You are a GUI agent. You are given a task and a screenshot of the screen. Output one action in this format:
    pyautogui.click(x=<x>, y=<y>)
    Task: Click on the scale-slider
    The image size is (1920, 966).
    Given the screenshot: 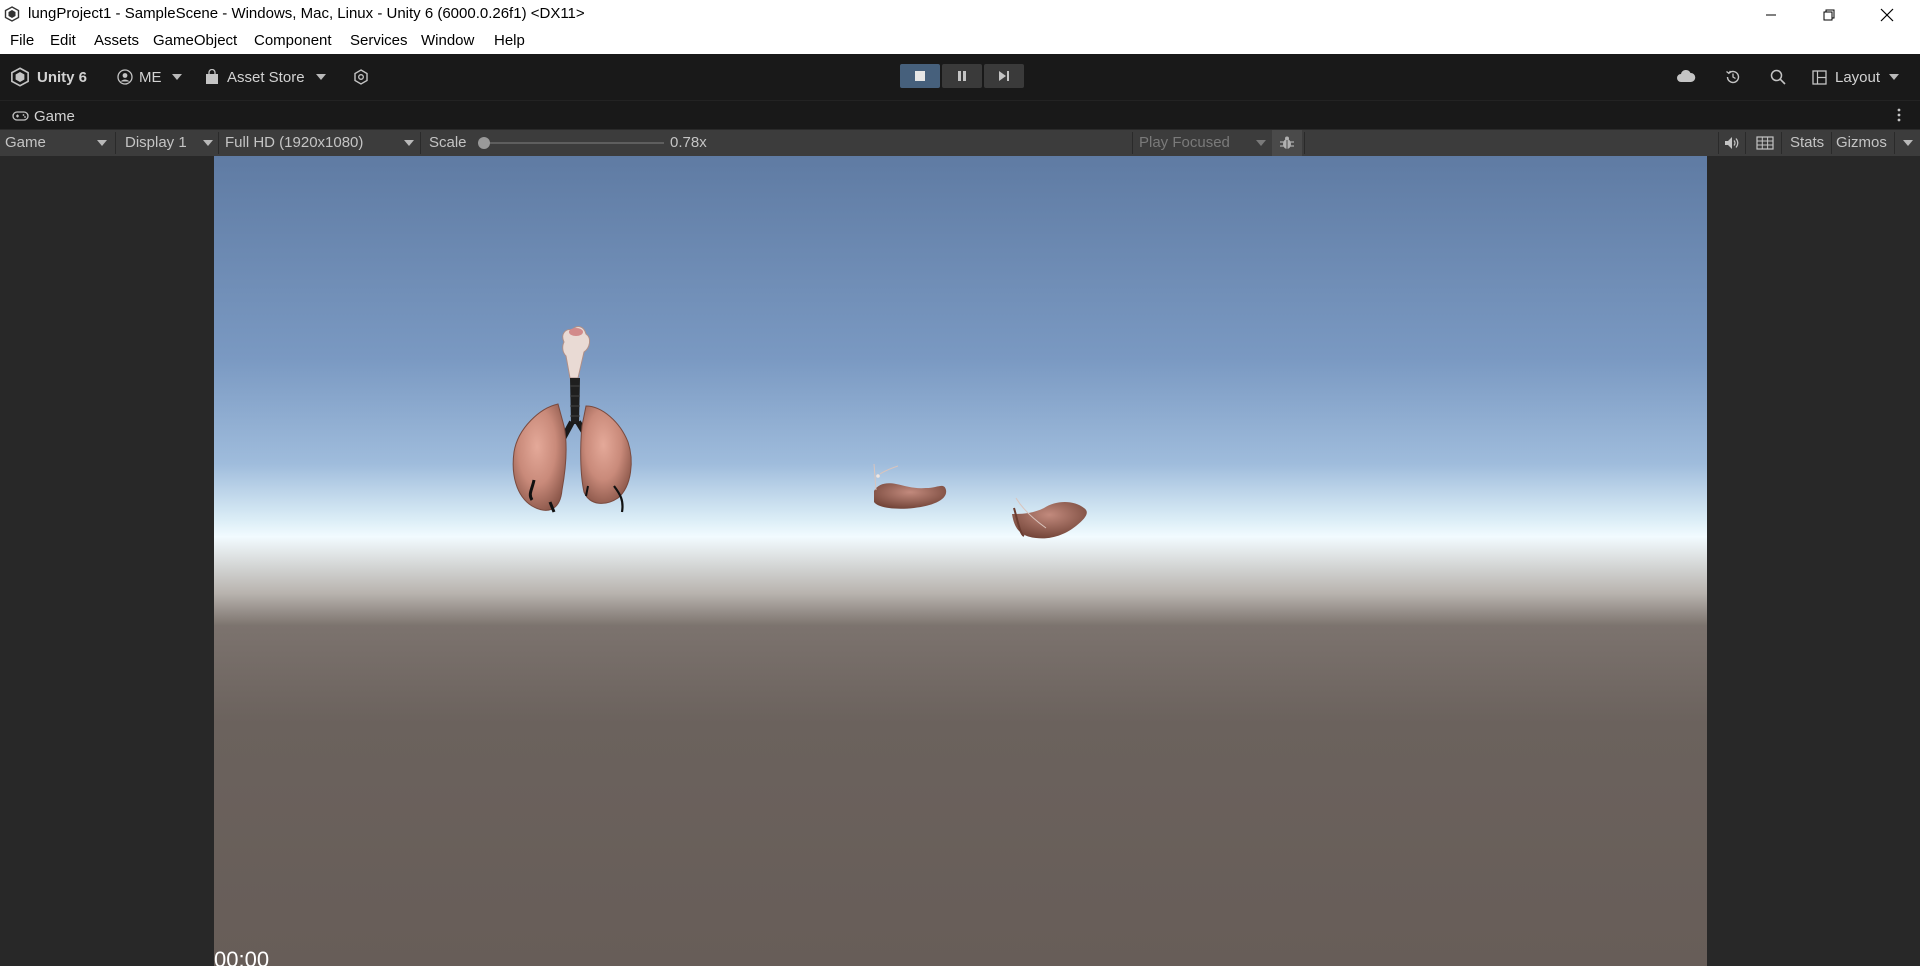 What is the action you would take?
    pyautogui.click(x=571, y=143)
    